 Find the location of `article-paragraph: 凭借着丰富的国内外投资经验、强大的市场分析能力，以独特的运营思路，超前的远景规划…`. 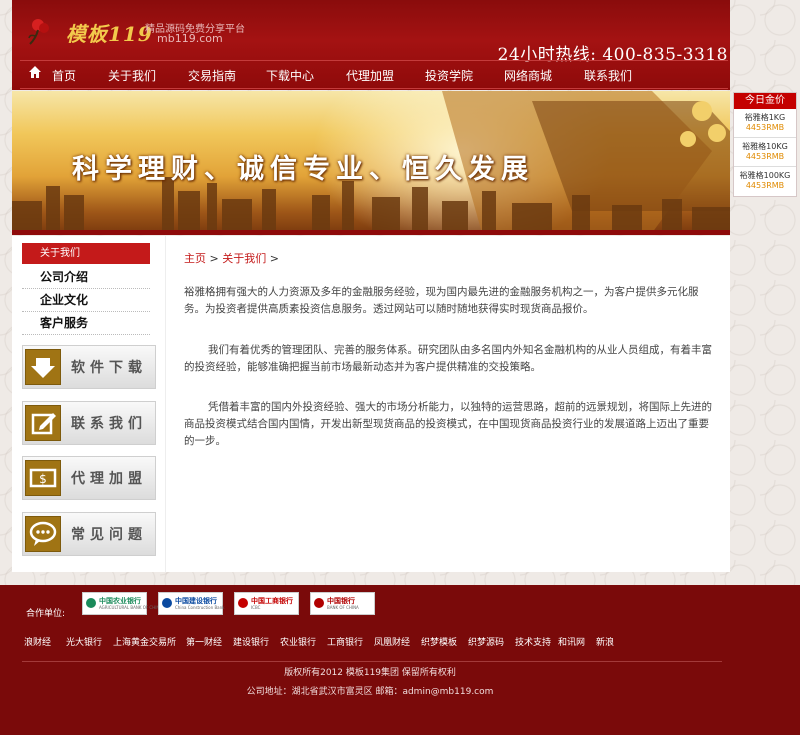

article-paragraph: 凭借着丰富的国内外投资经验、强大的市场分析能力，以独特的运营思路，超前的远景规划… is located at coordinates (448, 424).